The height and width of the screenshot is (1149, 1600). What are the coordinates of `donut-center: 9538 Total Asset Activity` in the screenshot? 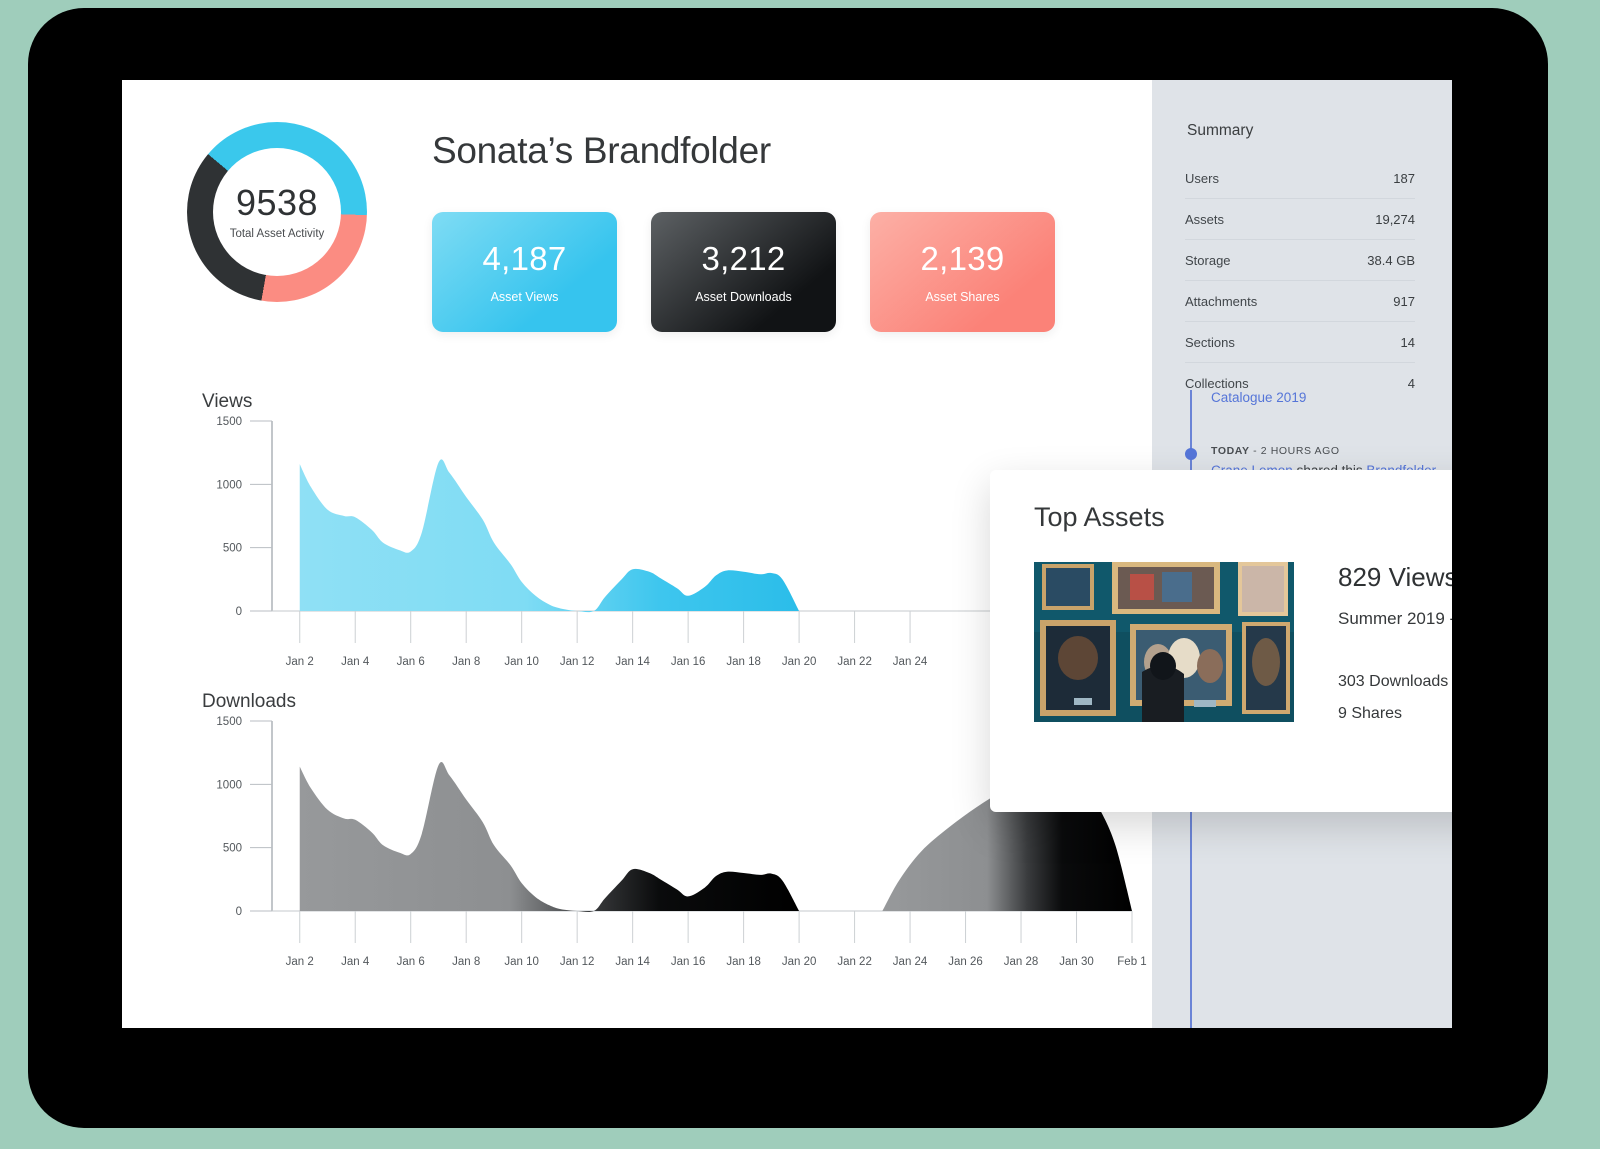 It's located at (277, 212).